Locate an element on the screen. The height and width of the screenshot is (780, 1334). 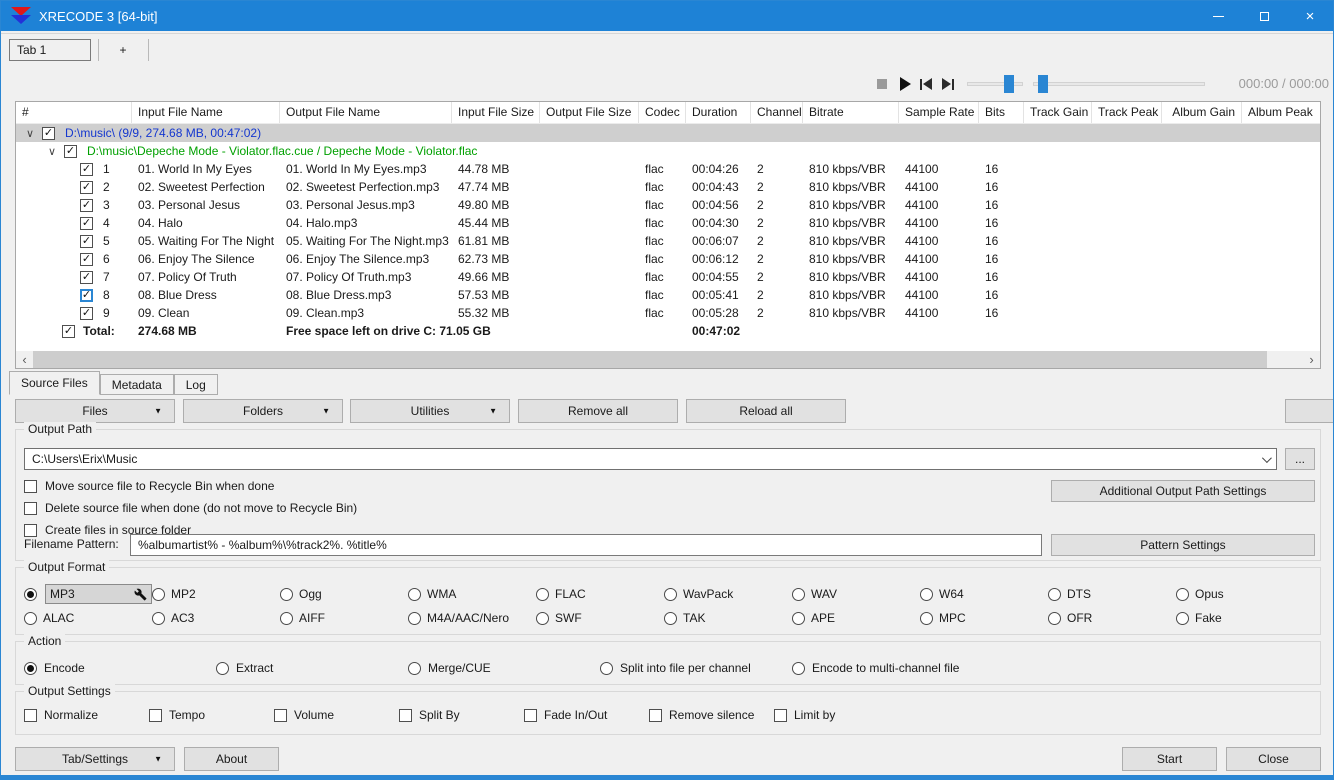
group-row-folder: ∨ D:\music\ (9/9, 274.68 MB, 00:47:02) is located at coordinates (668, 133).